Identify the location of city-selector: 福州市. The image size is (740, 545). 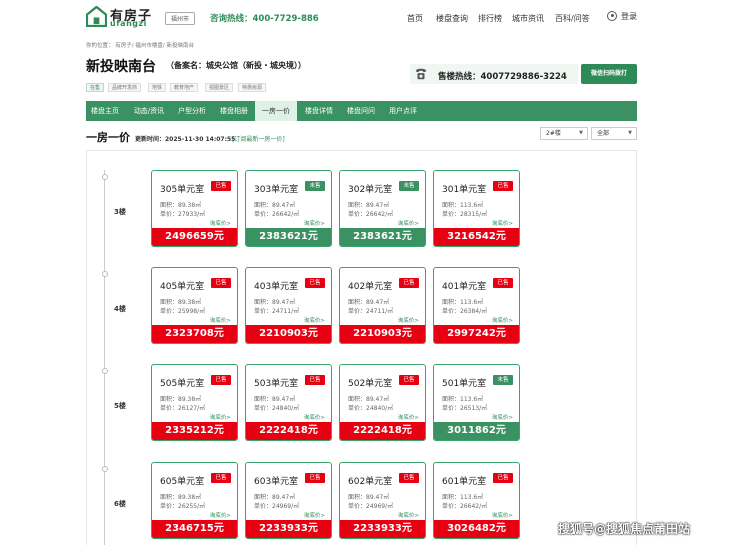
(180, 18).